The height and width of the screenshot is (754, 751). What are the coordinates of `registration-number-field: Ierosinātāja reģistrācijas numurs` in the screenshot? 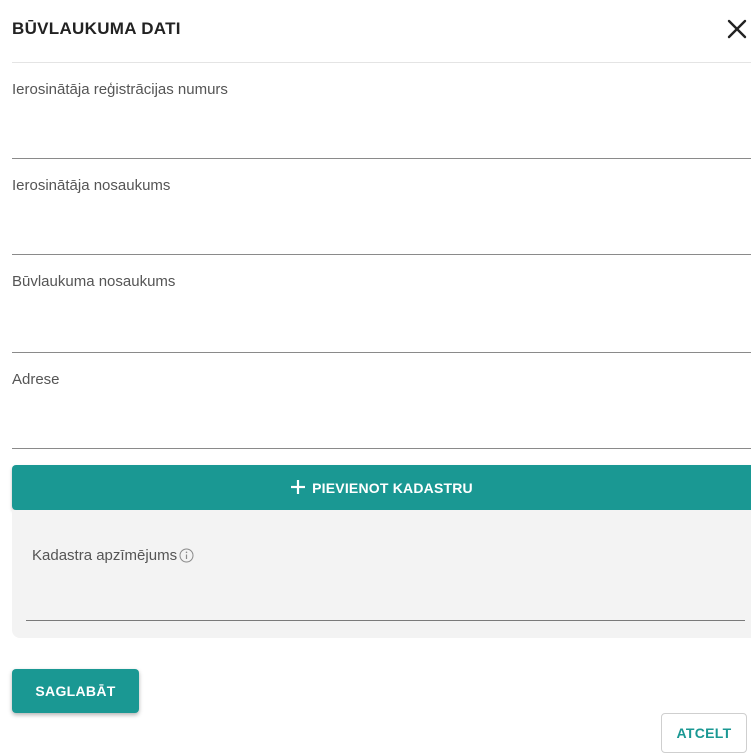 It's located at (381, 118).